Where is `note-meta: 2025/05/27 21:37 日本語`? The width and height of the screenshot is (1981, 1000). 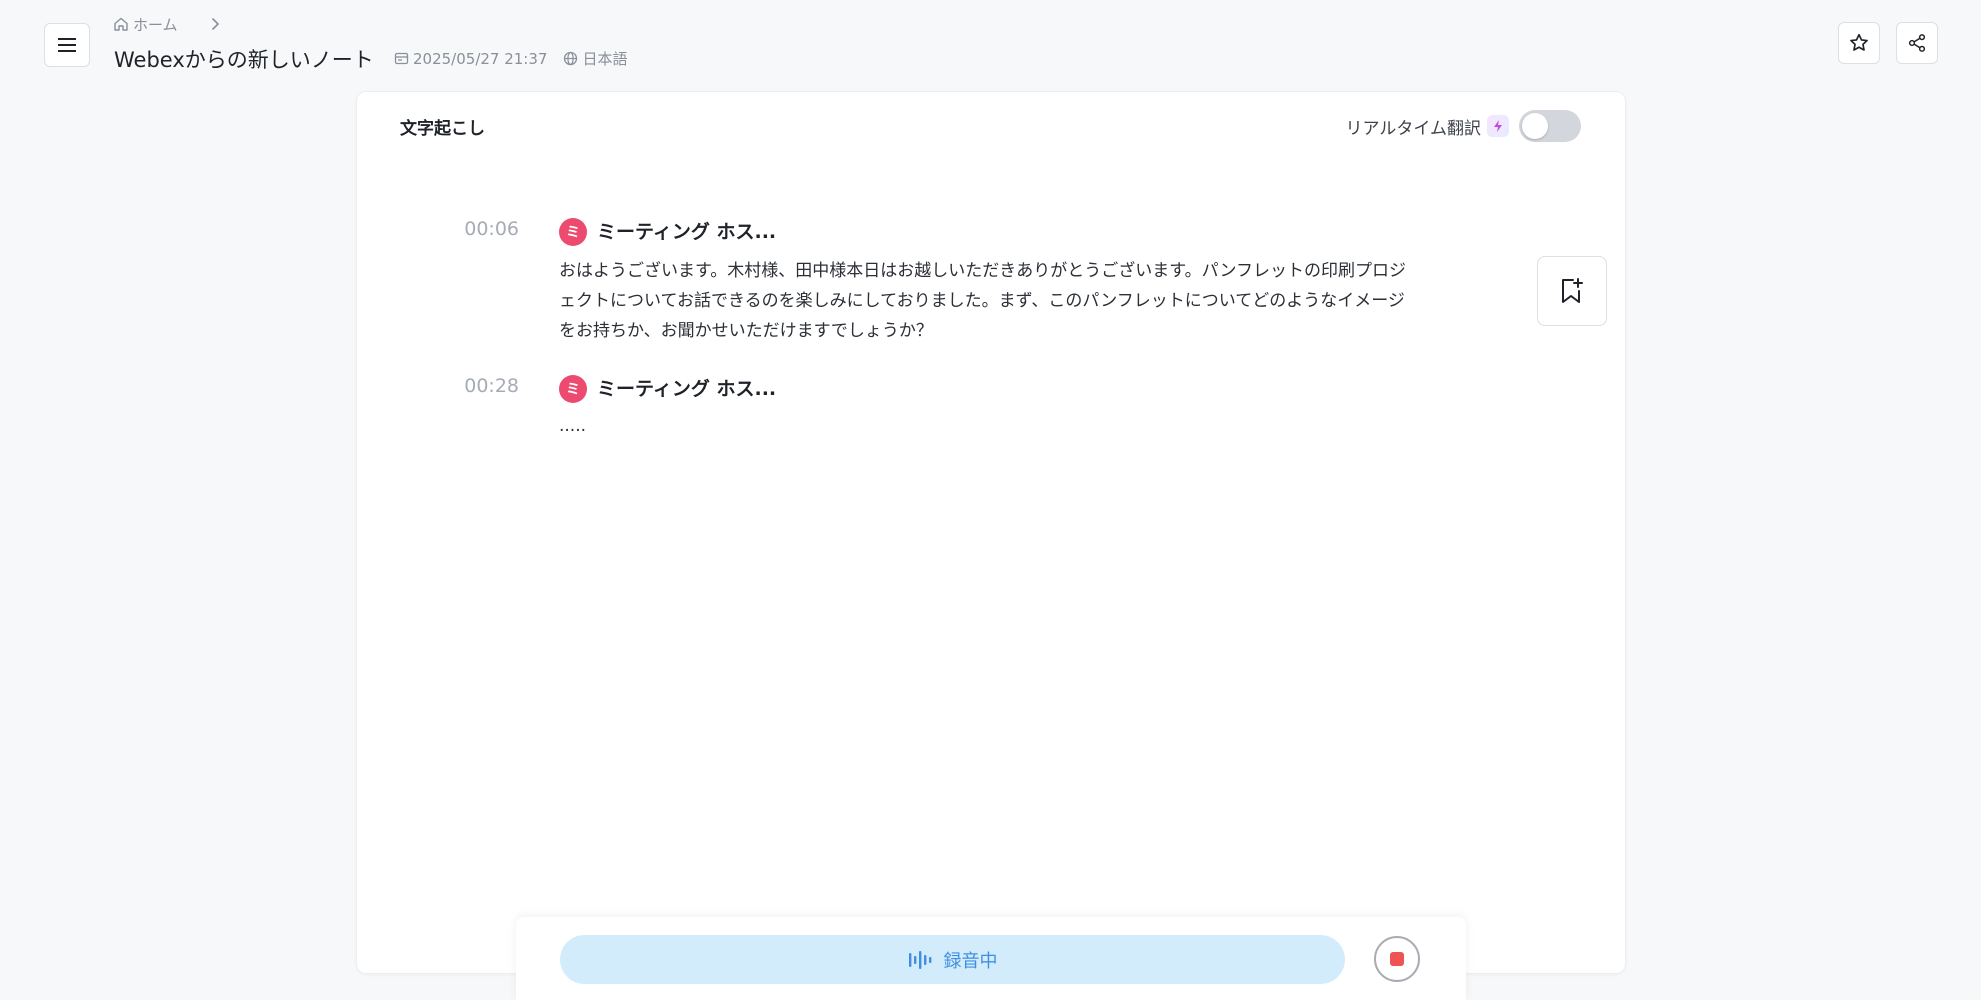
note-meta: 2025/05/27 21:37 日本語 is located at coordinates (518, 58).